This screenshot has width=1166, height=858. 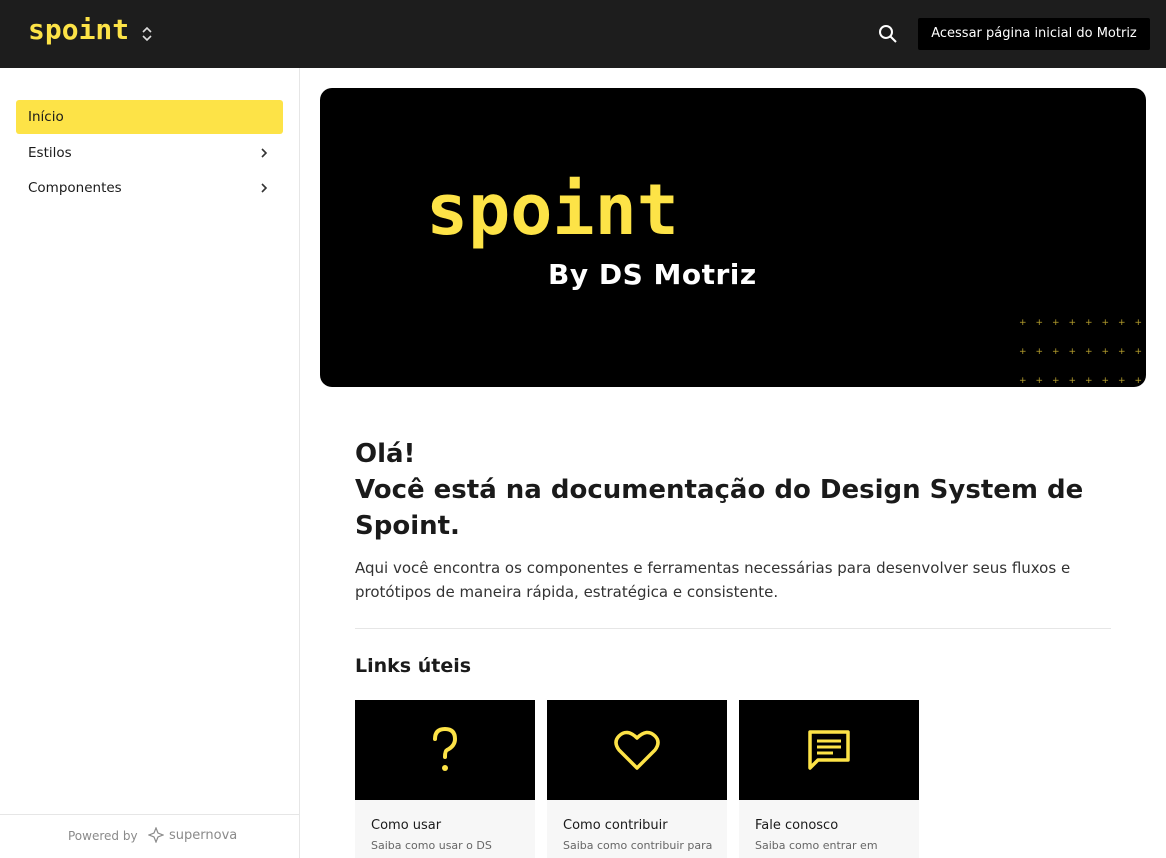 What do you see at coordinates (1034, 34) in the screenshot?
I see `motriz-home-button: Acessar página inicial do Motriz` at bounding box center [1034, 34].